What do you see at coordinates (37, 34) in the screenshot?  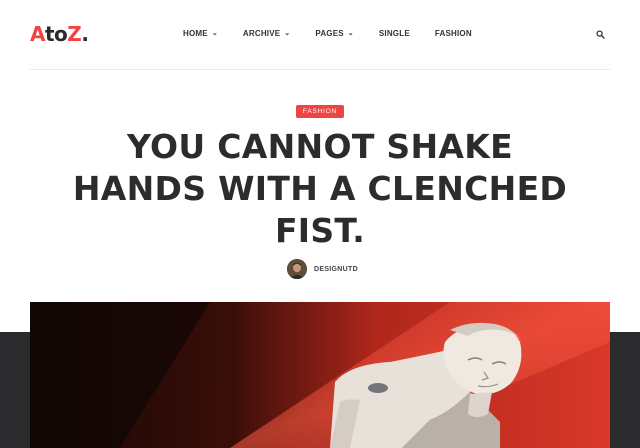 I see `logo-letter-a: A` at bounding box center [37, 34].